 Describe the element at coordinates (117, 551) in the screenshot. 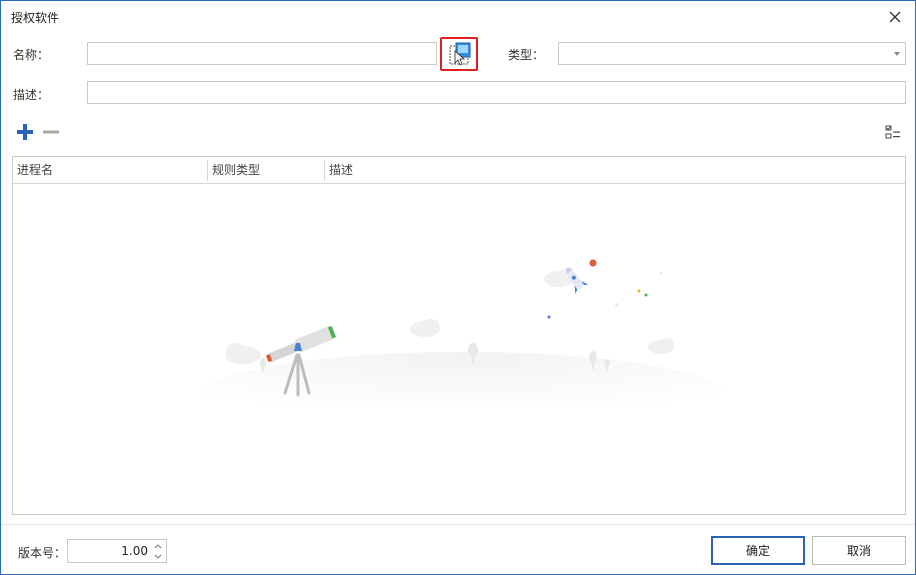

I see `version-spinner: 1.00` at that location.